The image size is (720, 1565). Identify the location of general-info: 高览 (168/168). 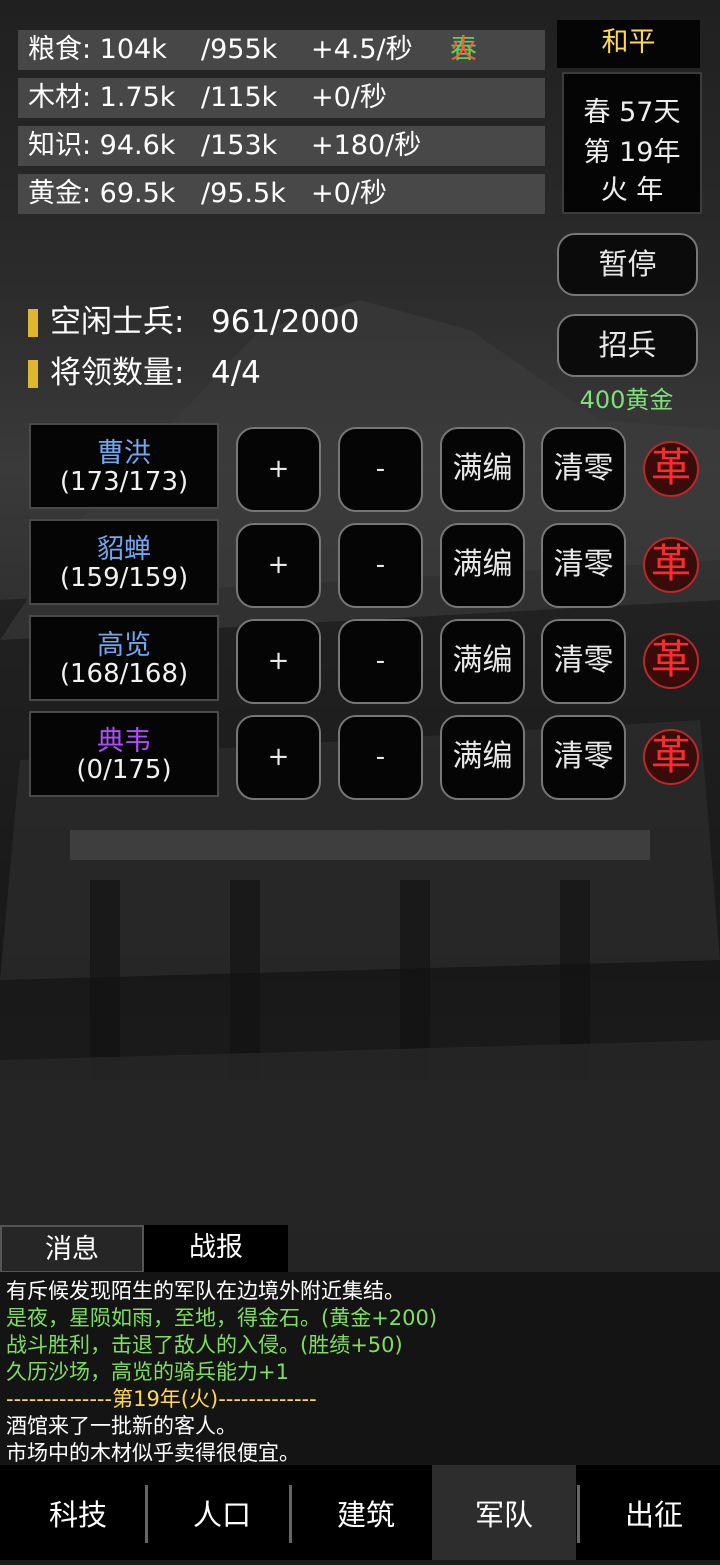
(124, 658).